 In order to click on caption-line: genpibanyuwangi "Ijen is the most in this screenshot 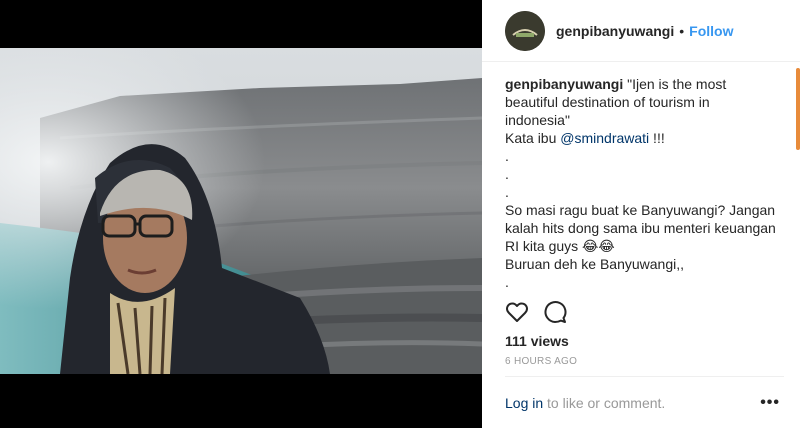, I will do `click(646, 84)`.